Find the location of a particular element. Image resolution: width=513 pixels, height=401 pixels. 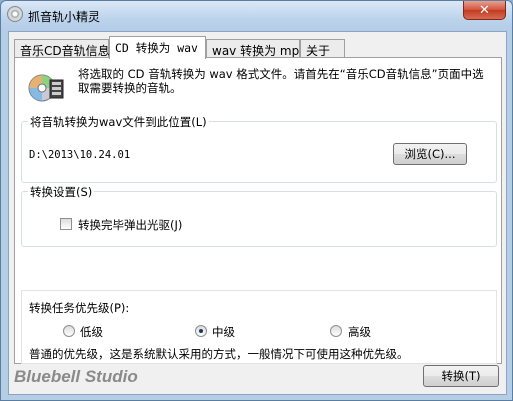

eject-label: 转换完毕弹出光驱(J) is located at coordinates (130, 225).